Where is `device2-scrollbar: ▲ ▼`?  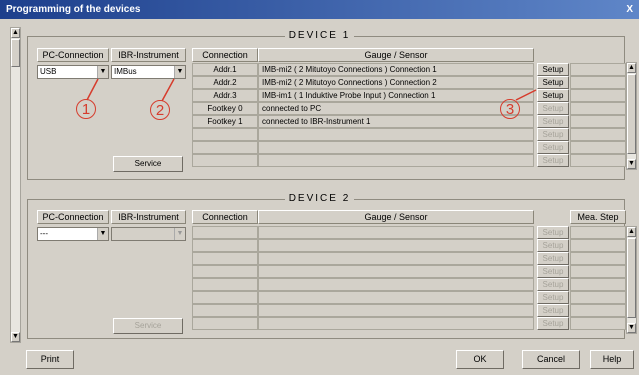 device2-scrollbar: ▲ ▼ is located at coordinates (631, 280).